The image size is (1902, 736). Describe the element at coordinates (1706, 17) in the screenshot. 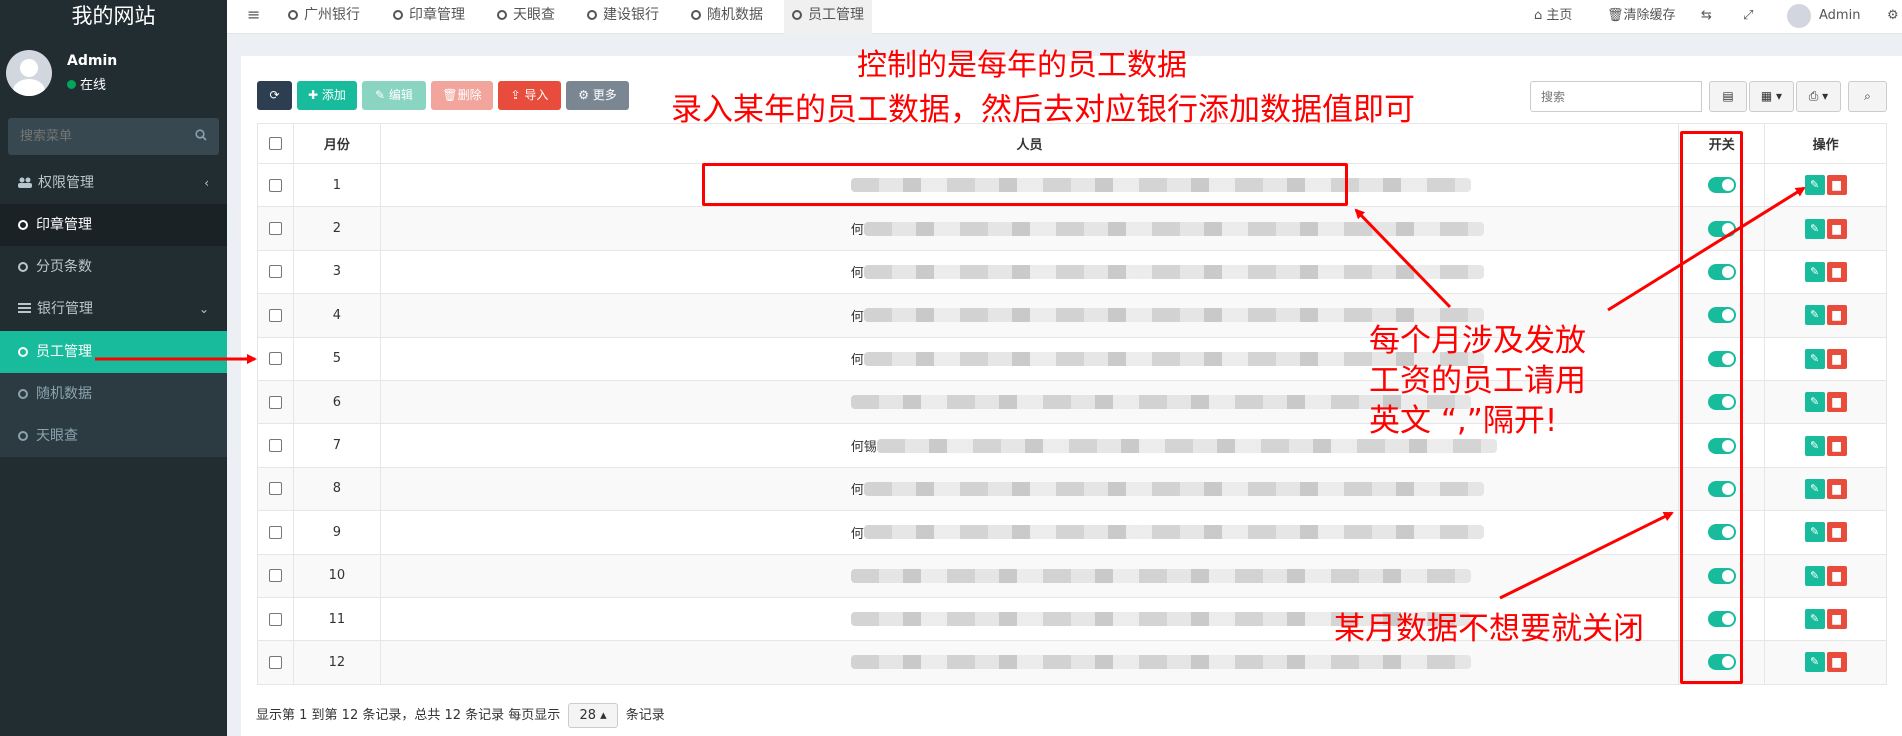

I see `translate-icon: ⇆` at that location.